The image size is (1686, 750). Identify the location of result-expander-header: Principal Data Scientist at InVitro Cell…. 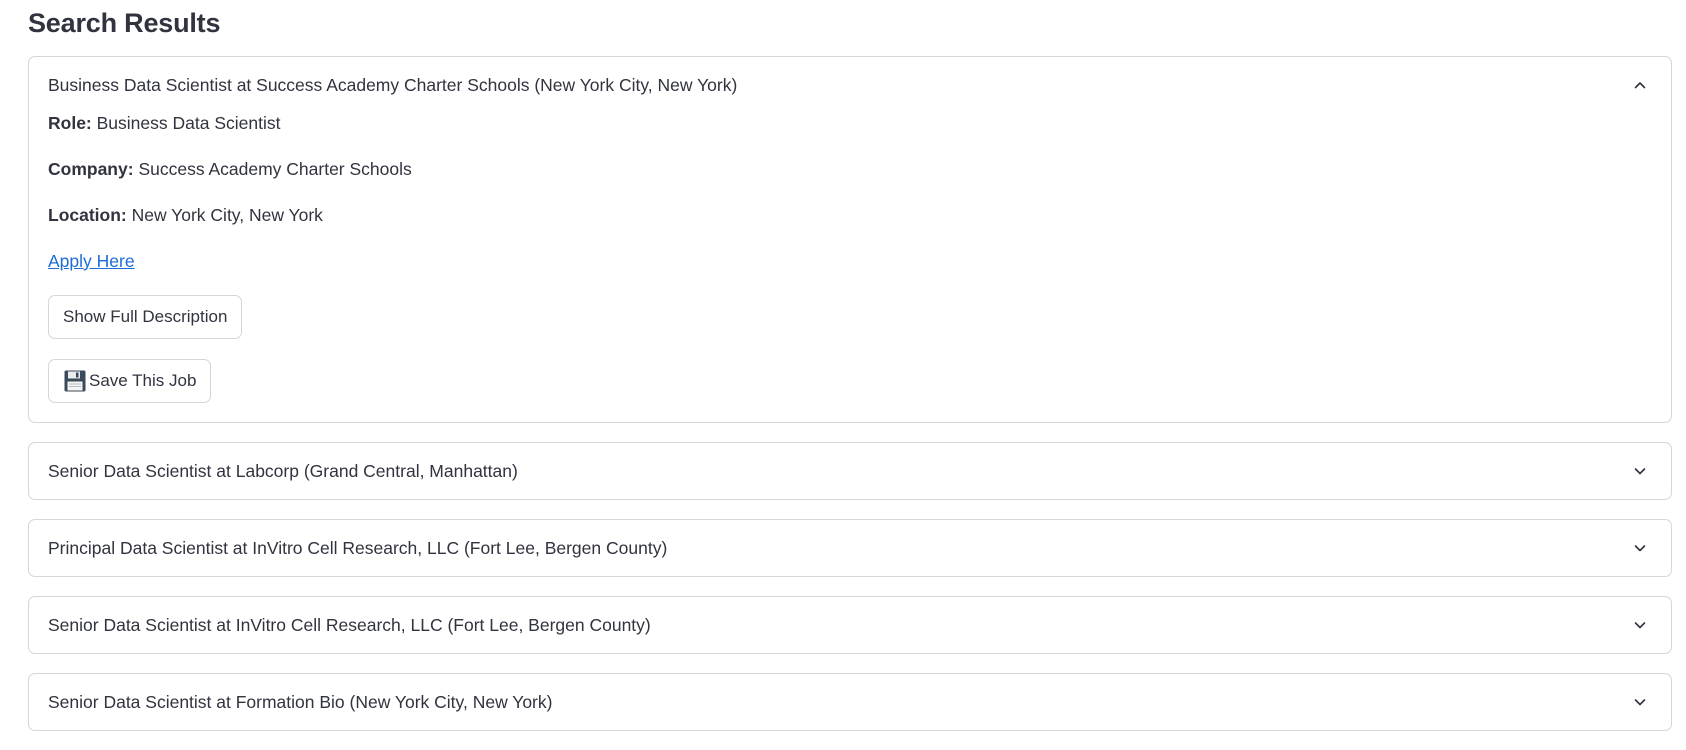
(850, 548).